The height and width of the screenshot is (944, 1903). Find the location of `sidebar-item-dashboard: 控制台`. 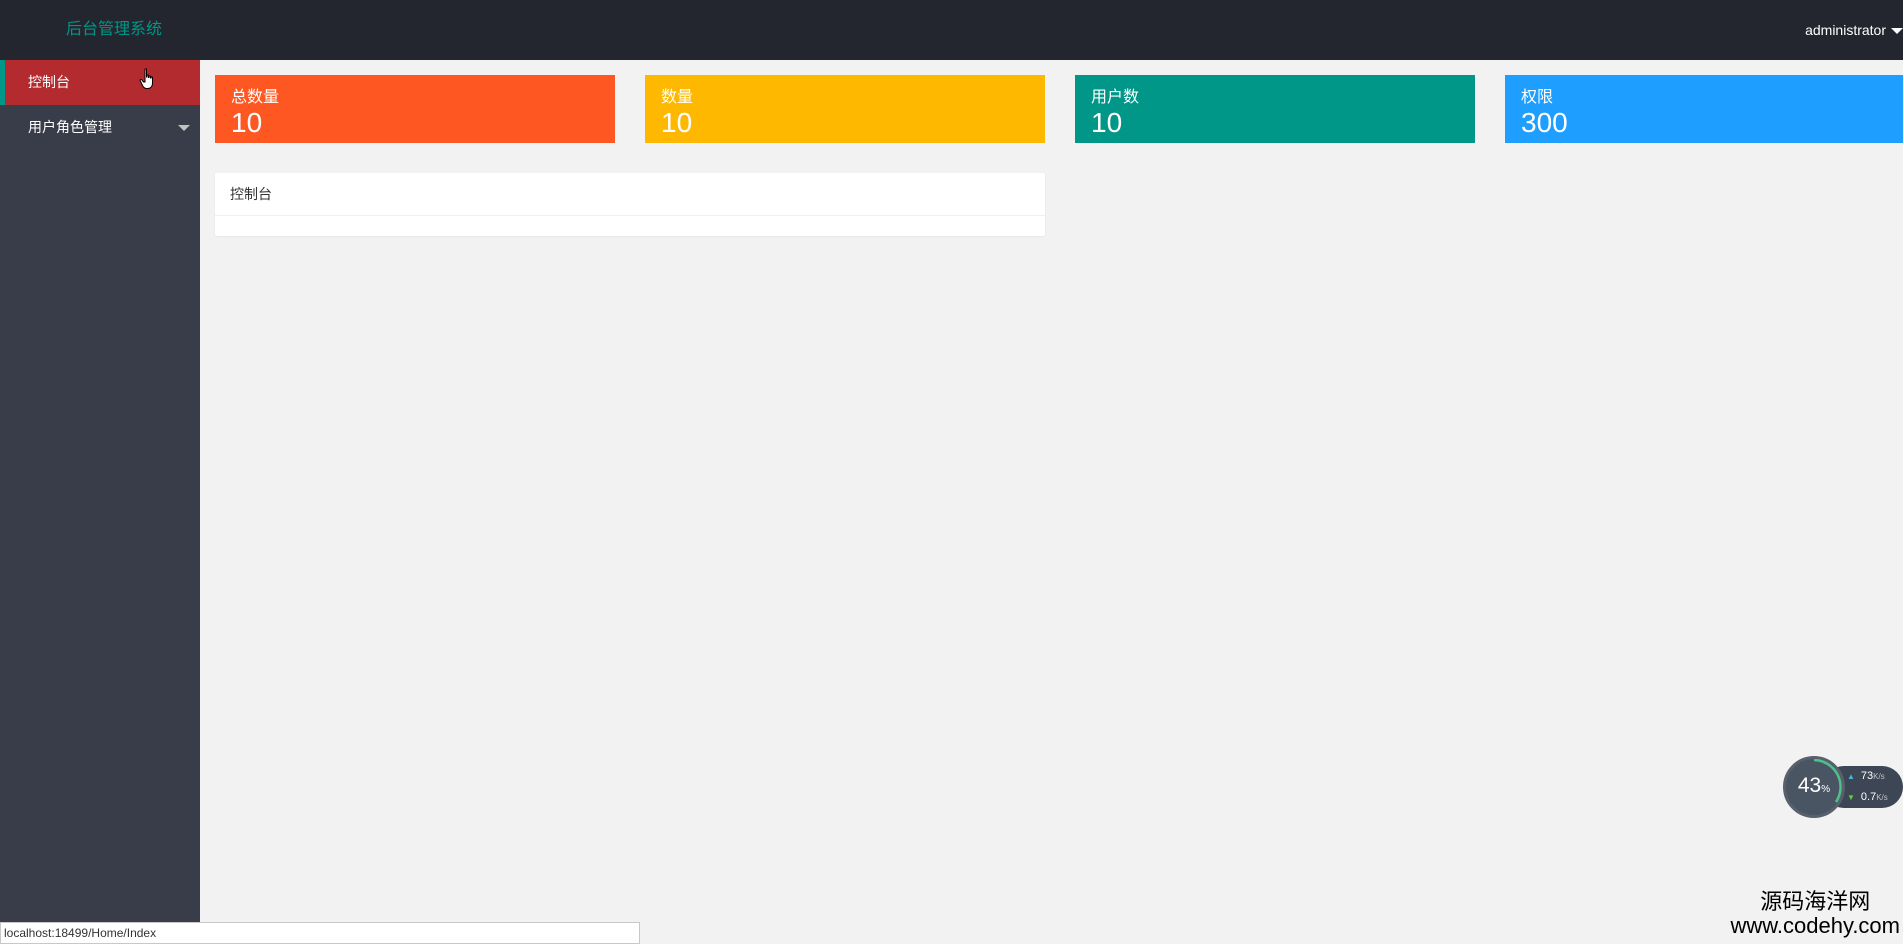

sidebar-item-dashboard: 控制台 is located at coordinates (100, 82).